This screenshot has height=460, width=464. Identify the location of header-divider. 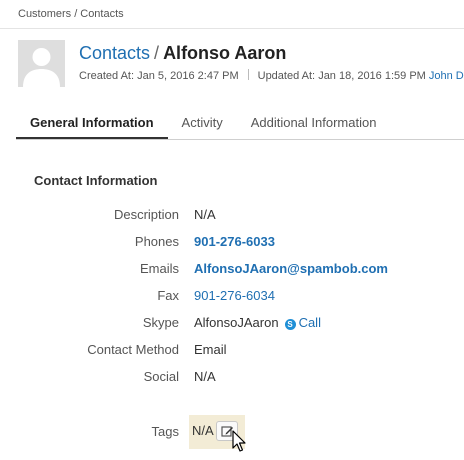
(232, 28).